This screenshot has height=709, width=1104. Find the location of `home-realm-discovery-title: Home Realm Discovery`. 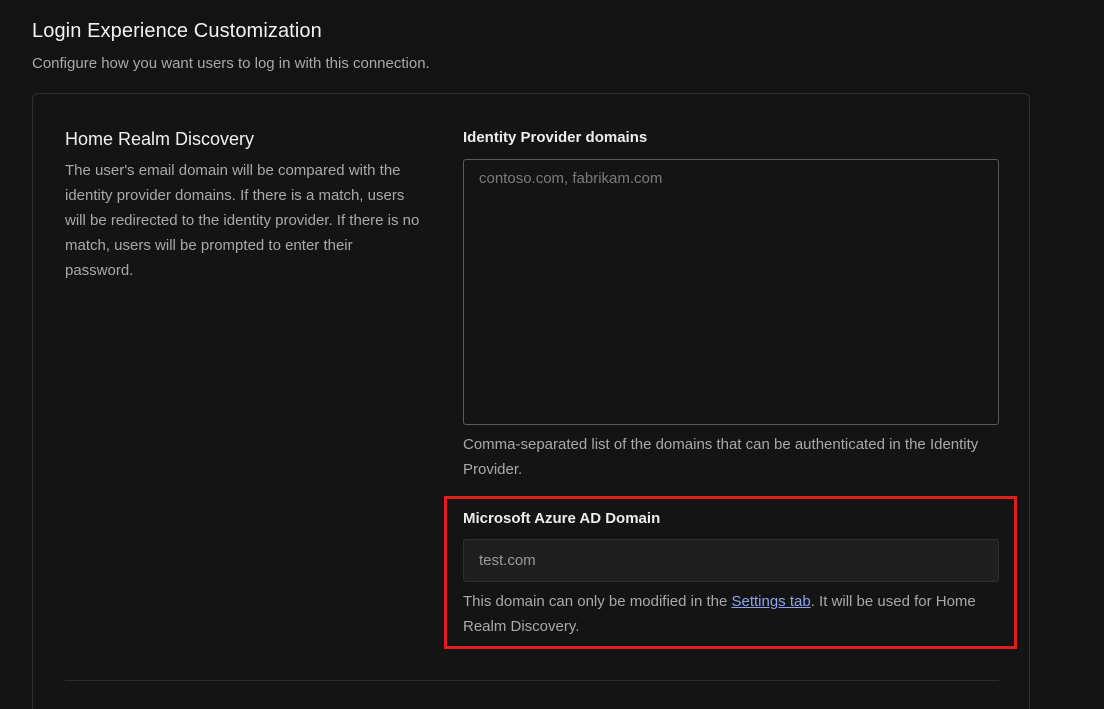

home-realm-discovery-title: Home Realm Discovery is located at coordinates (160, 139).